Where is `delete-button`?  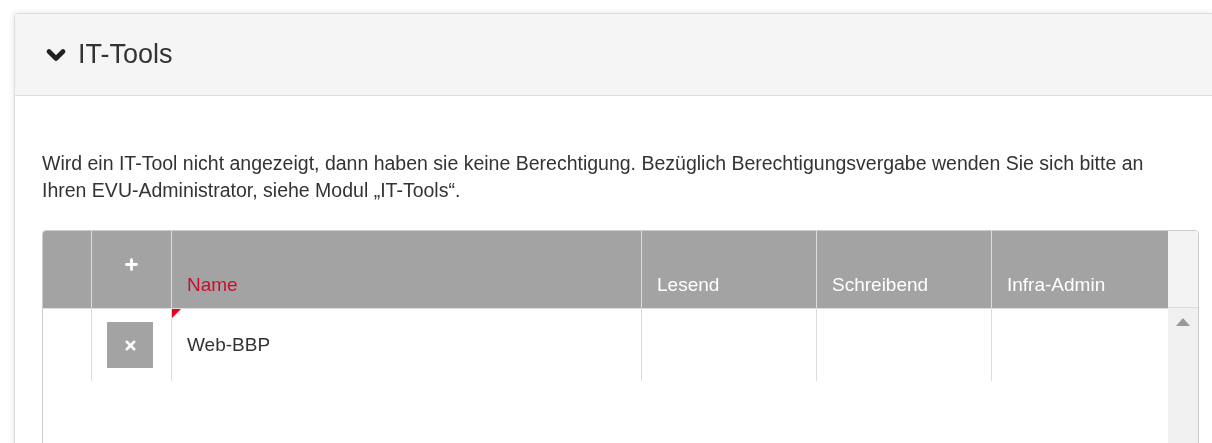 delete-button is located at coordinates (130, 345).